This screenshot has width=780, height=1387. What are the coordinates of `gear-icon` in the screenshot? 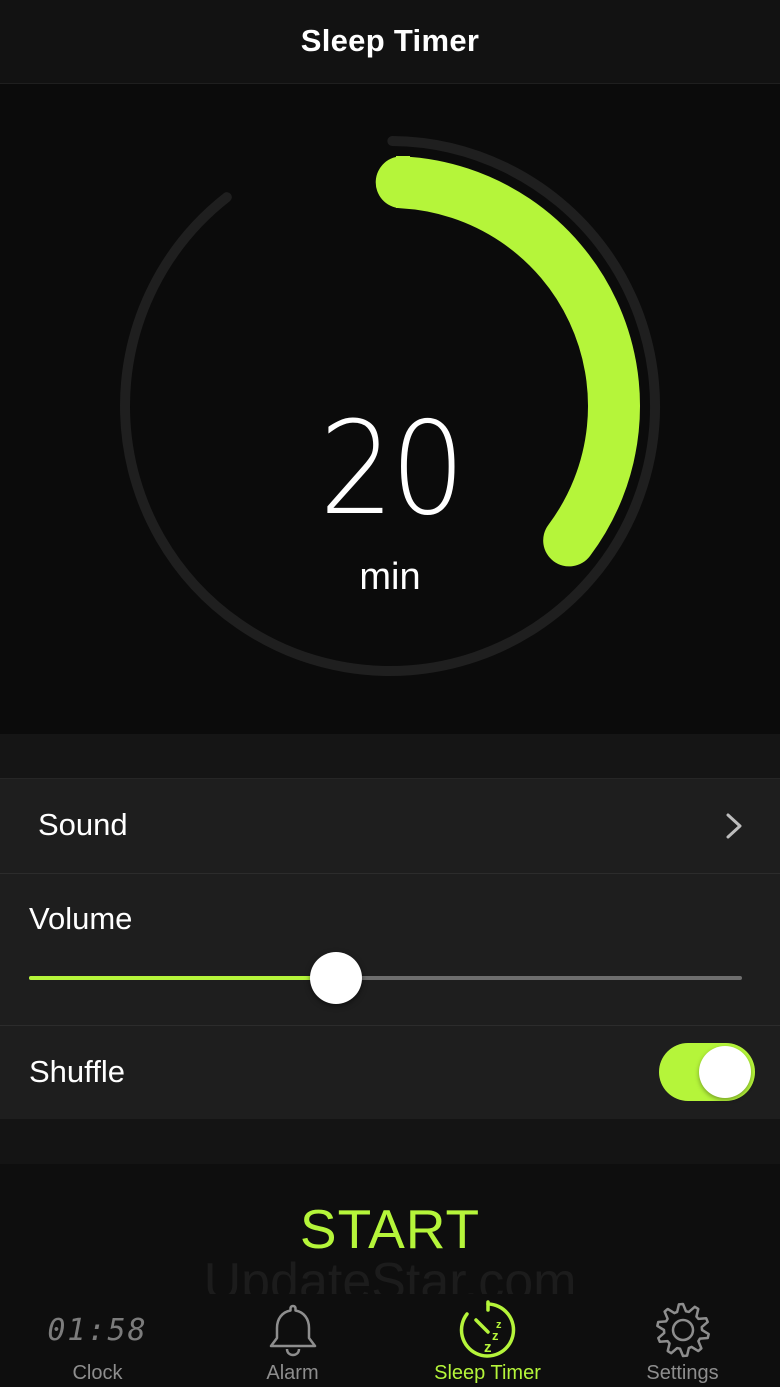 It's located at (682, 1330).